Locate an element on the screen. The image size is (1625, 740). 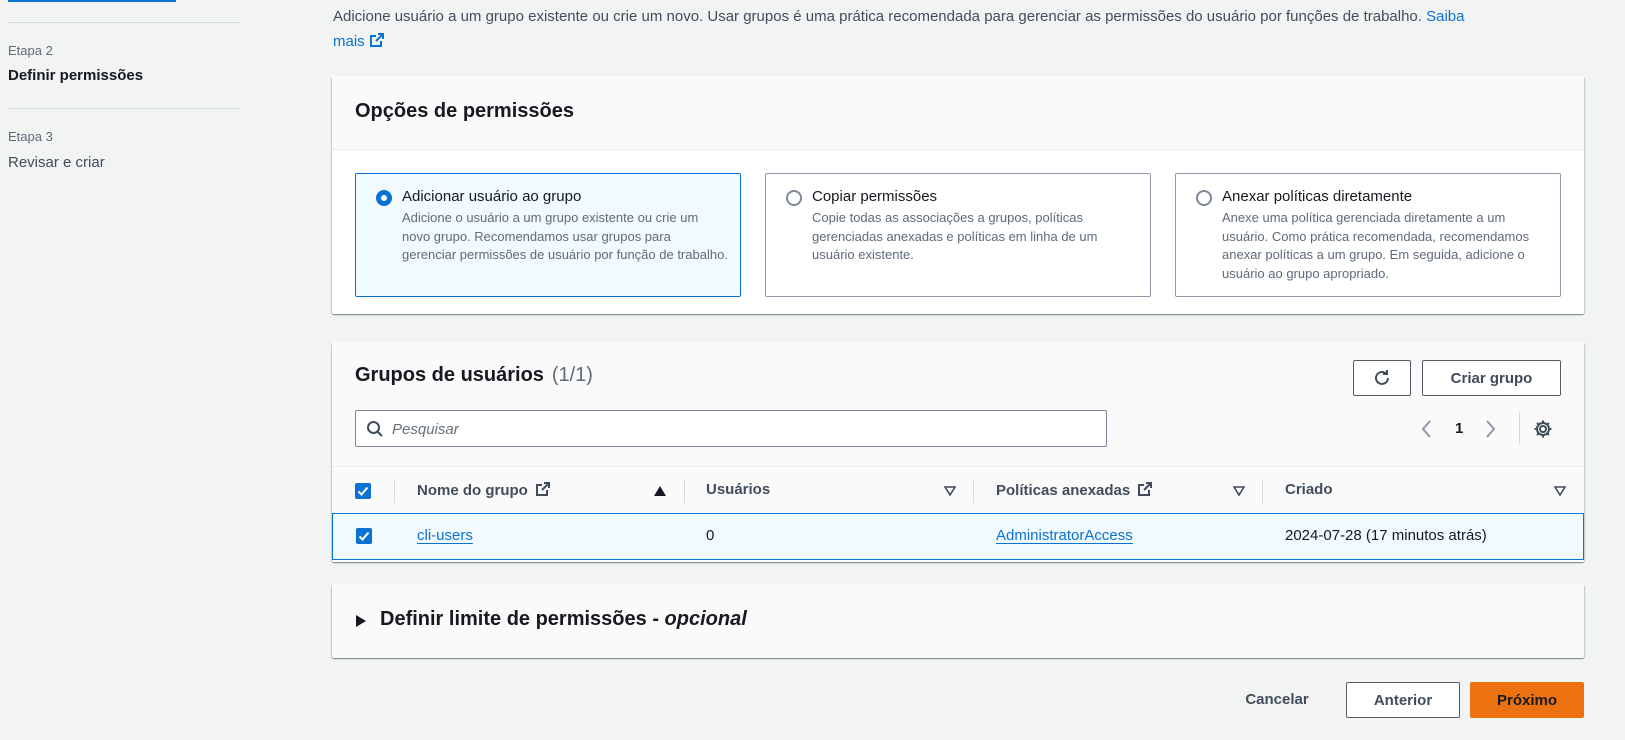
settings-gear-icon is located at coordinates (1543, 429).